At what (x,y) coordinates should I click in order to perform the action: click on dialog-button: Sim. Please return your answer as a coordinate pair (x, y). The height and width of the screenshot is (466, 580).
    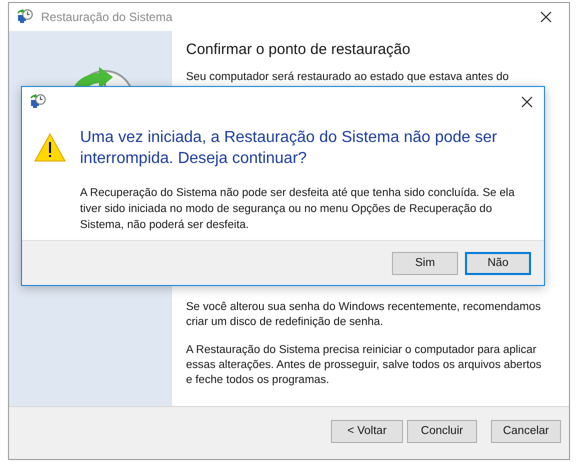
    Looking at the image, I should click on (425, 263).